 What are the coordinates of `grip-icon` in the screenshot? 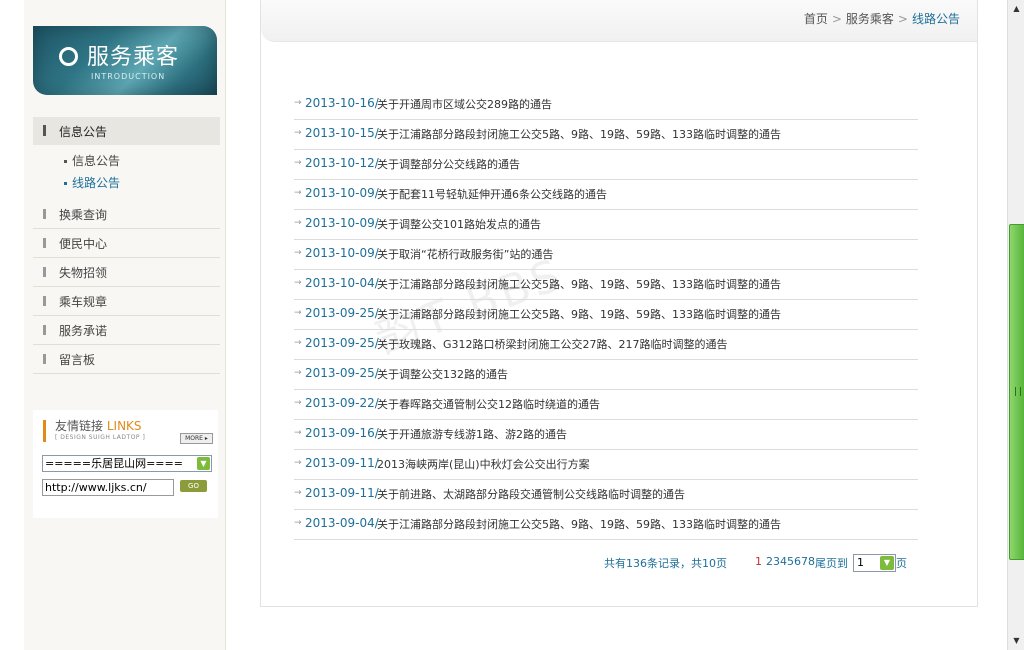 It's located at (1018, 391).